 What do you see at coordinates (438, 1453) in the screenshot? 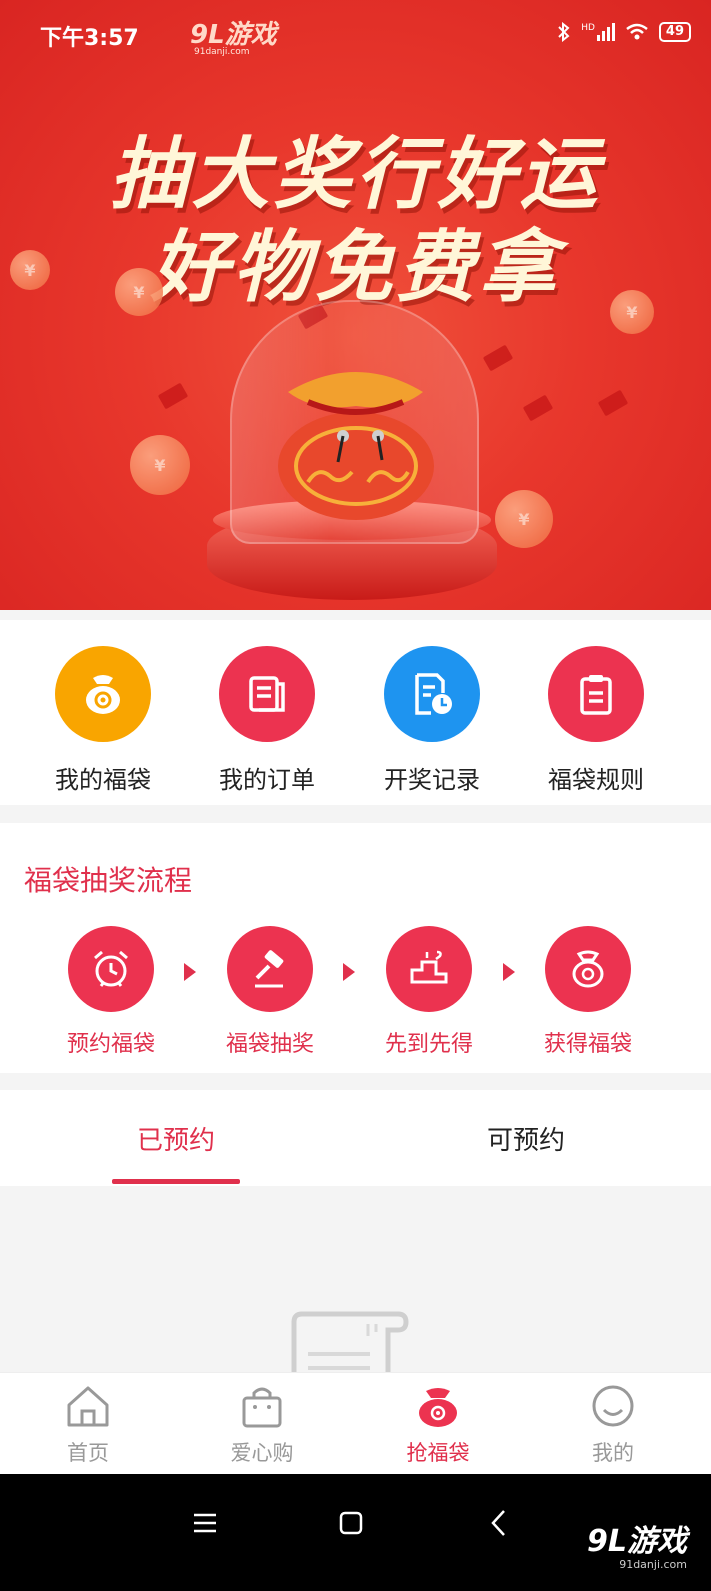
I see `nav-label: 抢福袋` at bounding box center [438, 1453].